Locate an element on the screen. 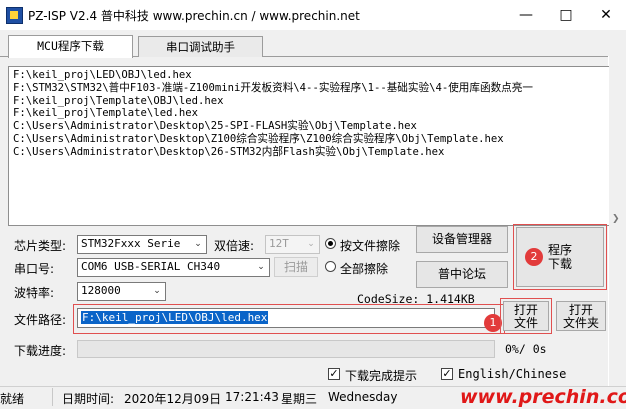  forum-button: 普中论坛 is located at coordinates (462, 274).